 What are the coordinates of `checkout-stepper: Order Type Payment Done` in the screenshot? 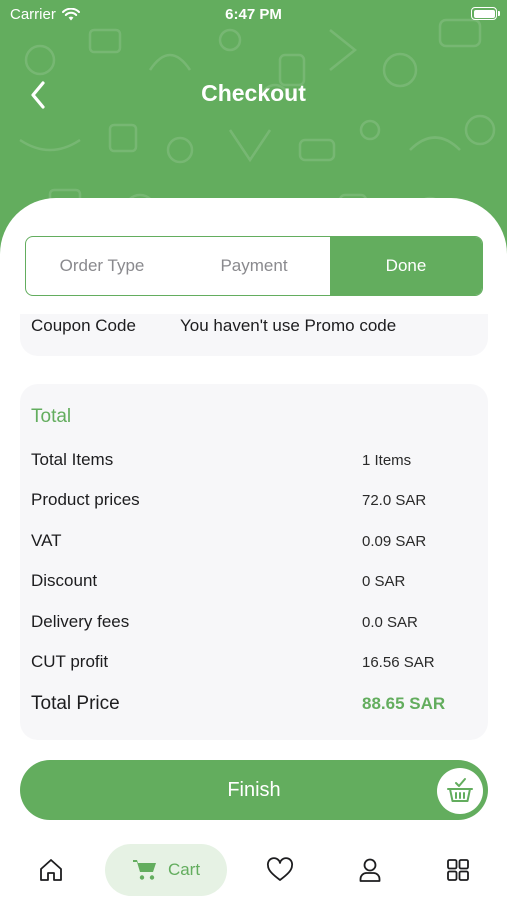 It's located at (254, 266).